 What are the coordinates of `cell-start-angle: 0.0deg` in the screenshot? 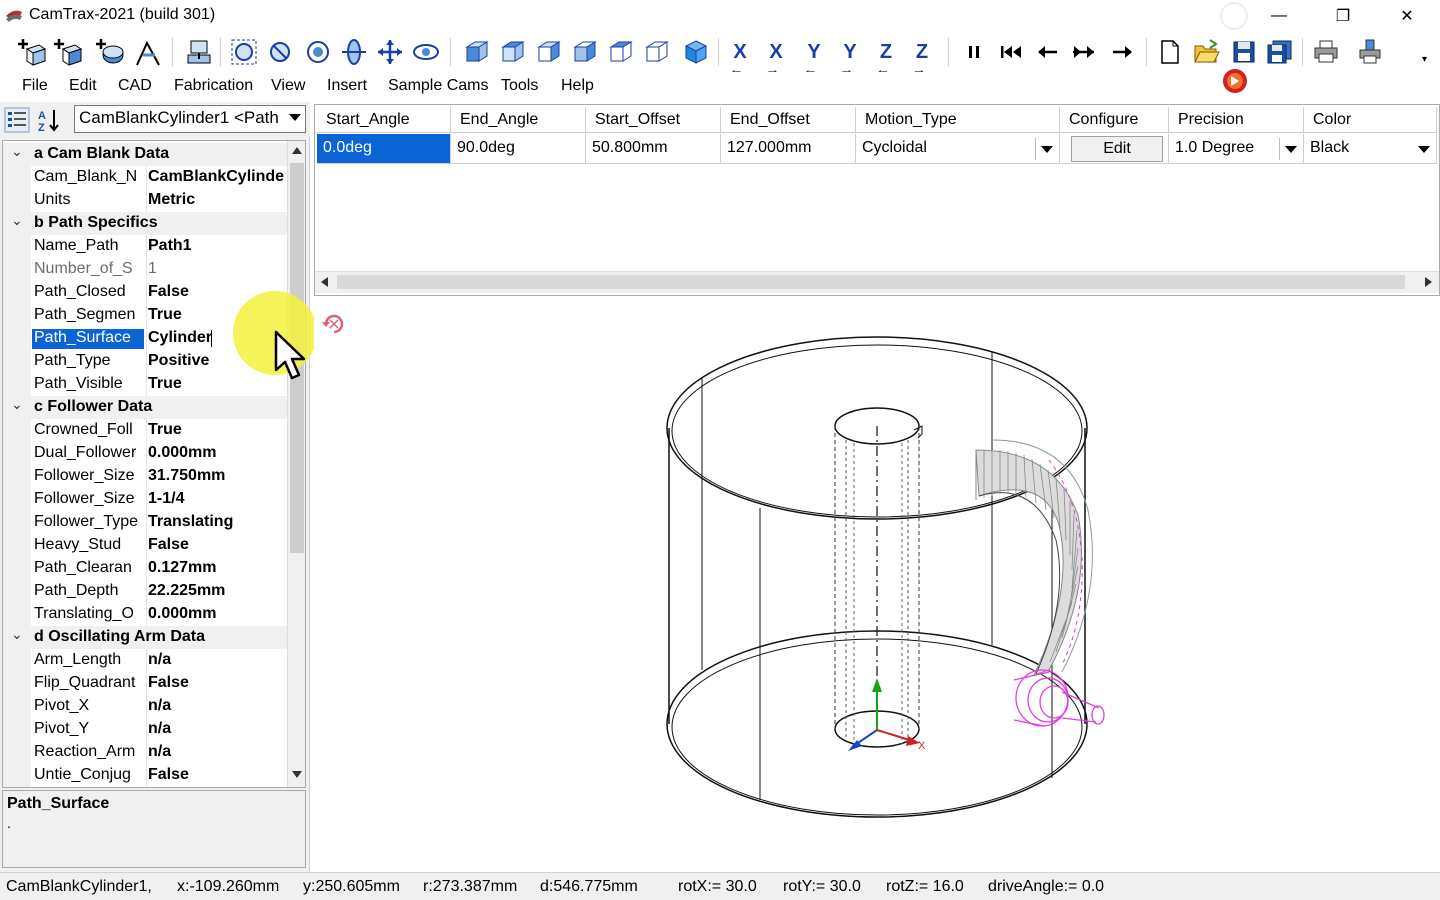 It's located at (384, 149).